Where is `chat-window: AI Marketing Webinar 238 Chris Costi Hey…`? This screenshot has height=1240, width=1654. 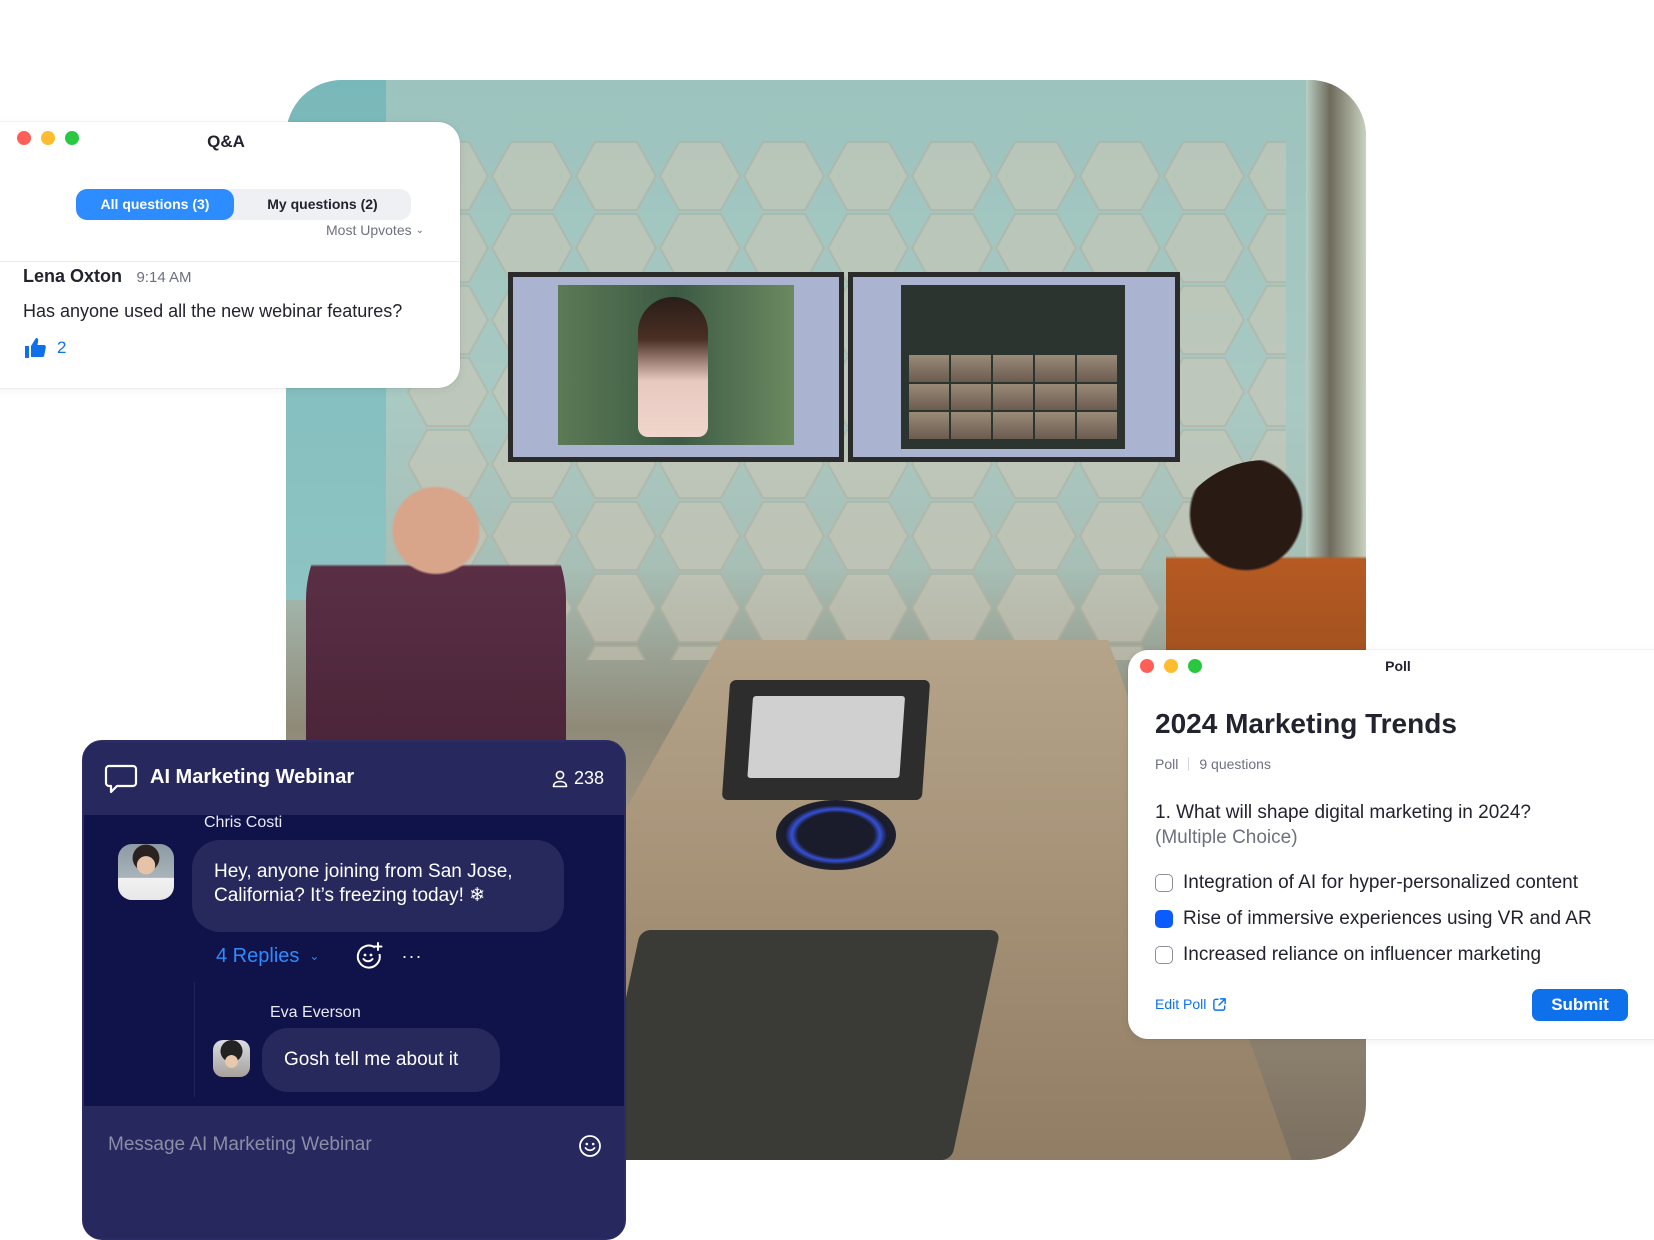
chat-window: AI Marketing Webinar 238 Chris Costi Hey… is located at coordinates (354, 990).